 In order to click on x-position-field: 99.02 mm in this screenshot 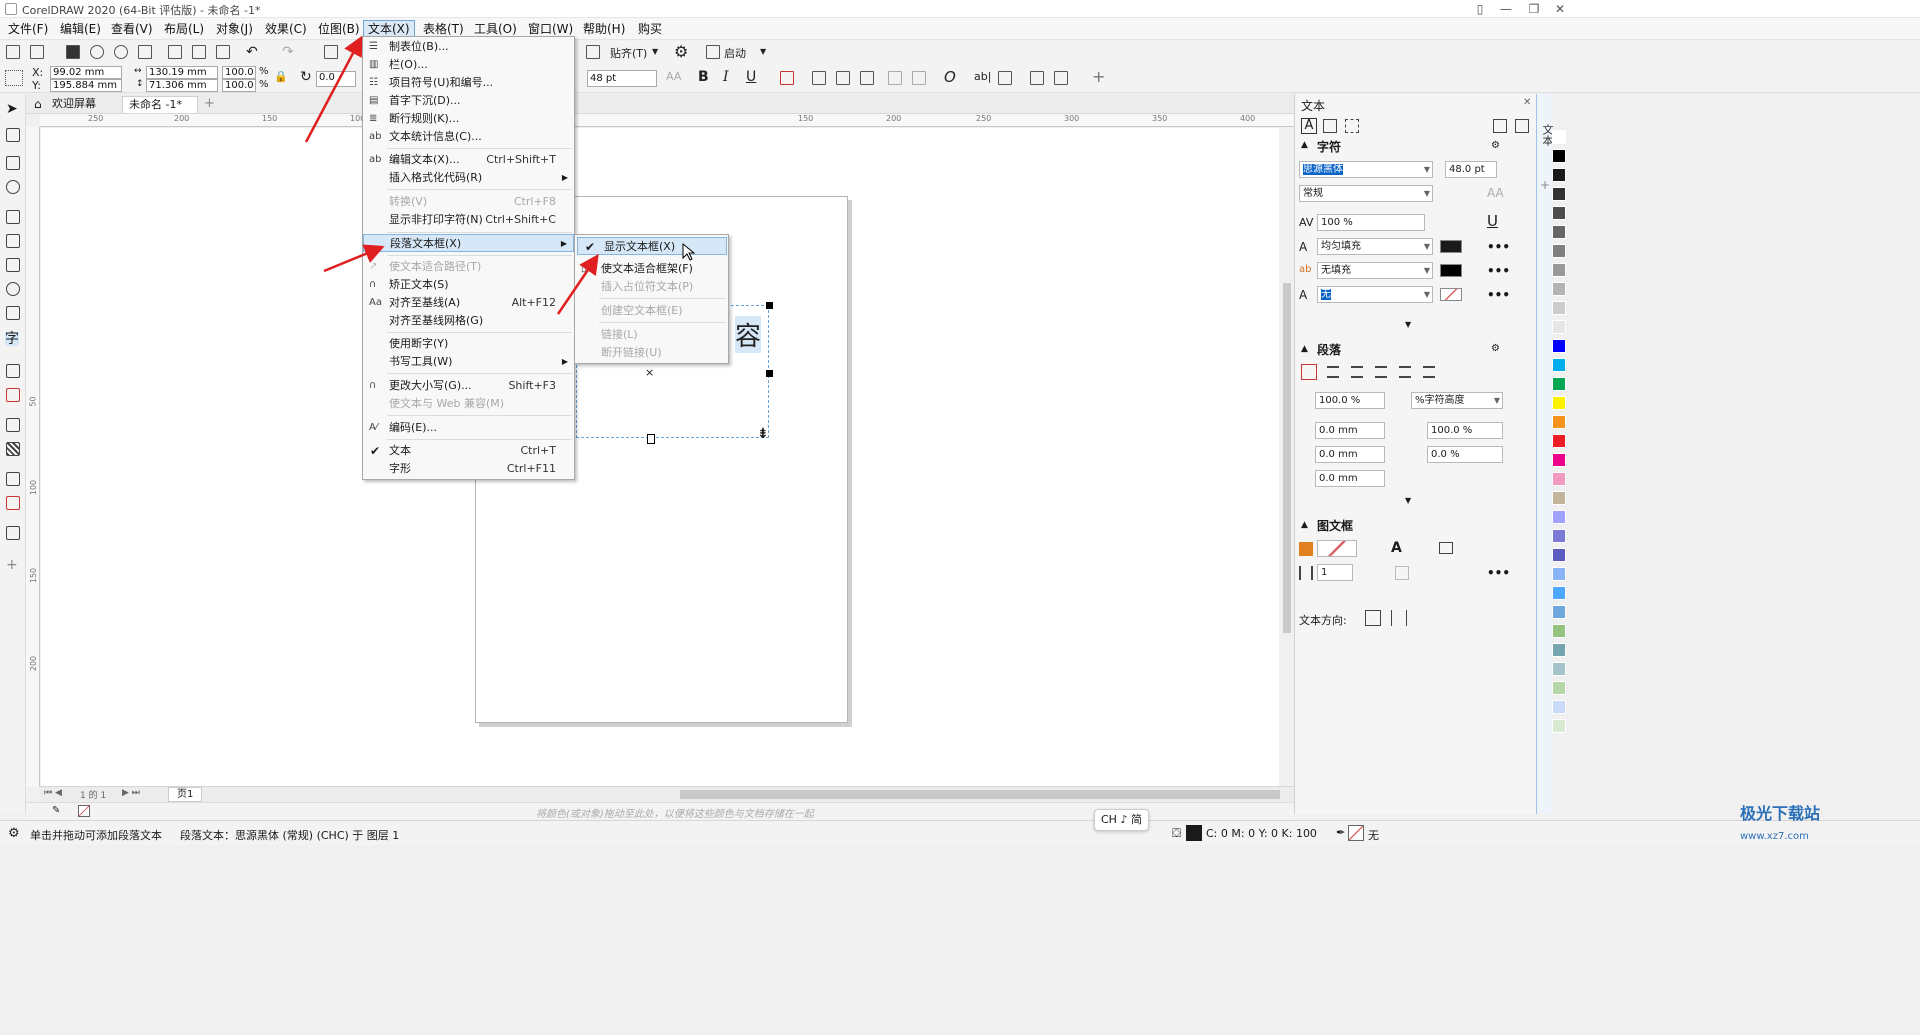, I will do `click(86, 72)`.